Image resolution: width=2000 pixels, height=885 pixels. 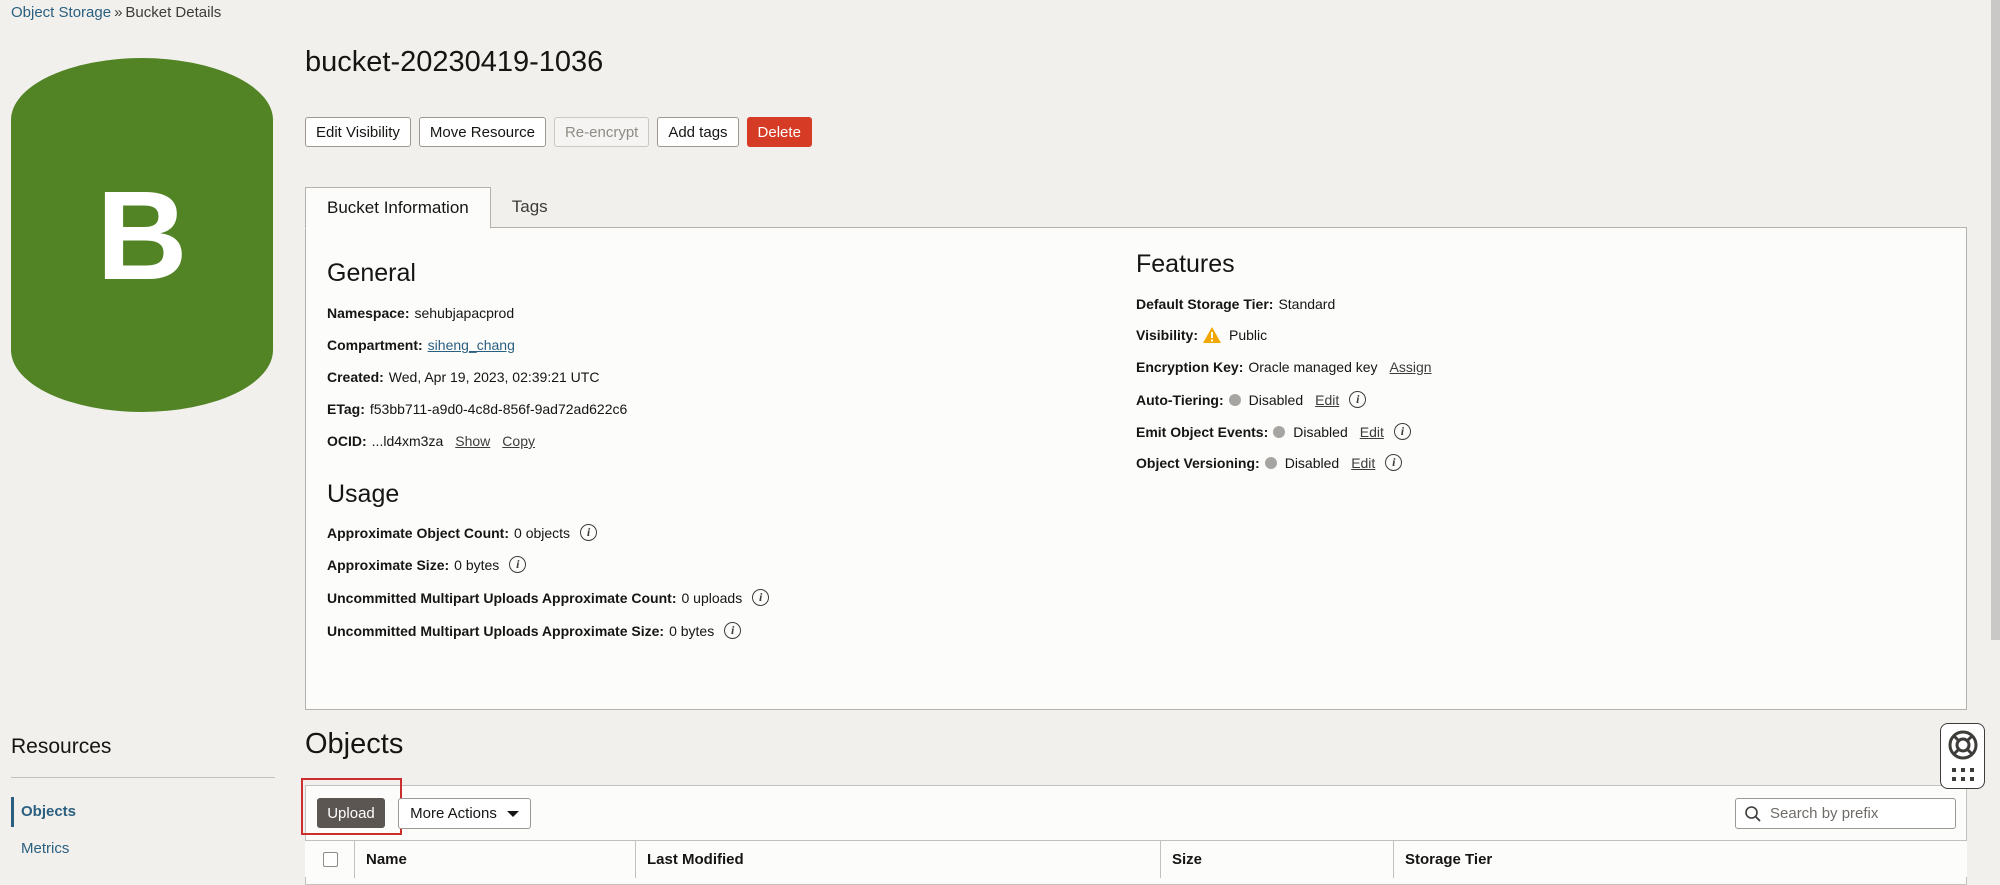 I want to click on breadcrumb: Object Storage» Bucket Details, so click(x=116, y=12).